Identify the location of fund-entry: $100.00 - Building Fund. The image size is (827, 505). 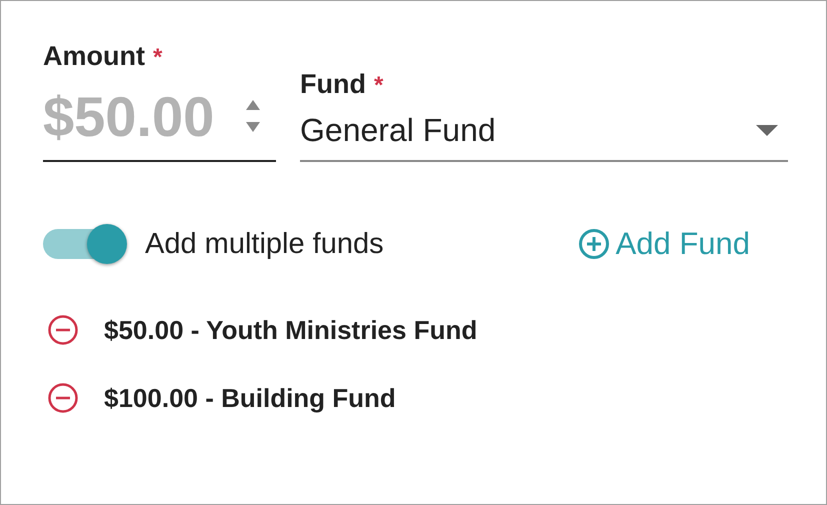
(250, 398).